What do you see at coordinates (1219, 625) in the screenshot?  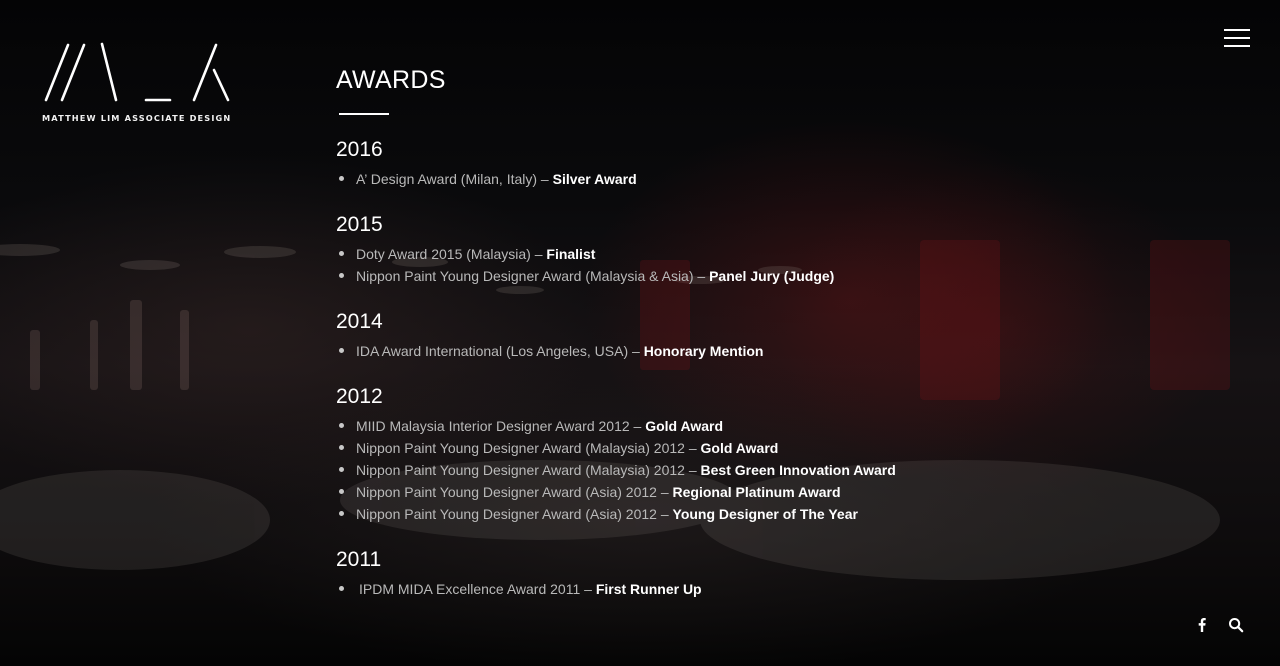 I see `footer-social-bar` at bounding box center [1219, 625].